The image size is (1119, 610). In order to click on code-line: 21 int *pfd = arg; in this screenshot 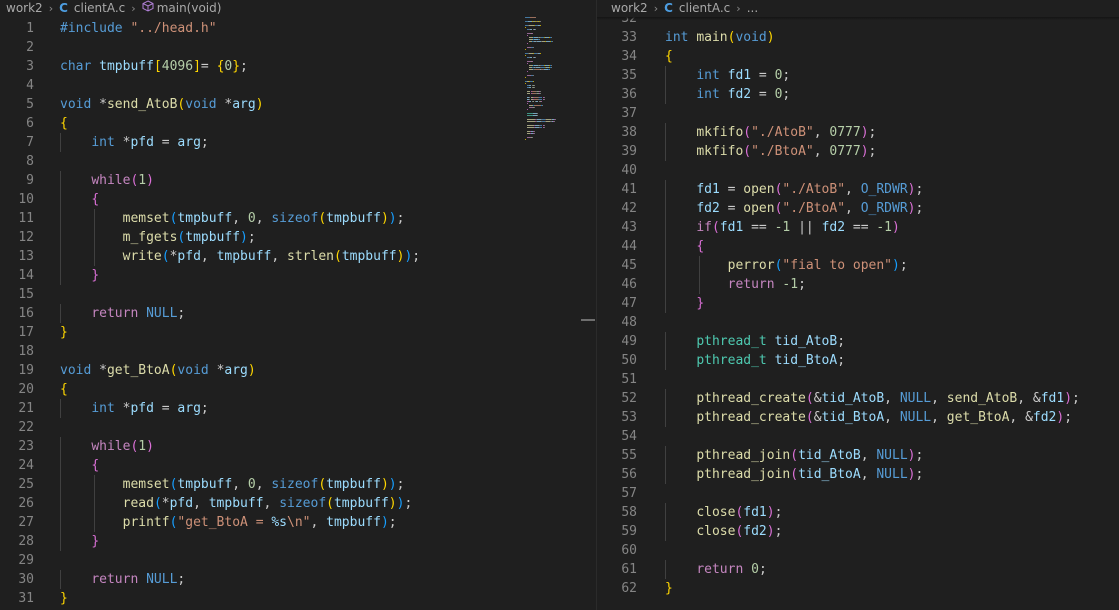, I will do `click(298, 408)`.